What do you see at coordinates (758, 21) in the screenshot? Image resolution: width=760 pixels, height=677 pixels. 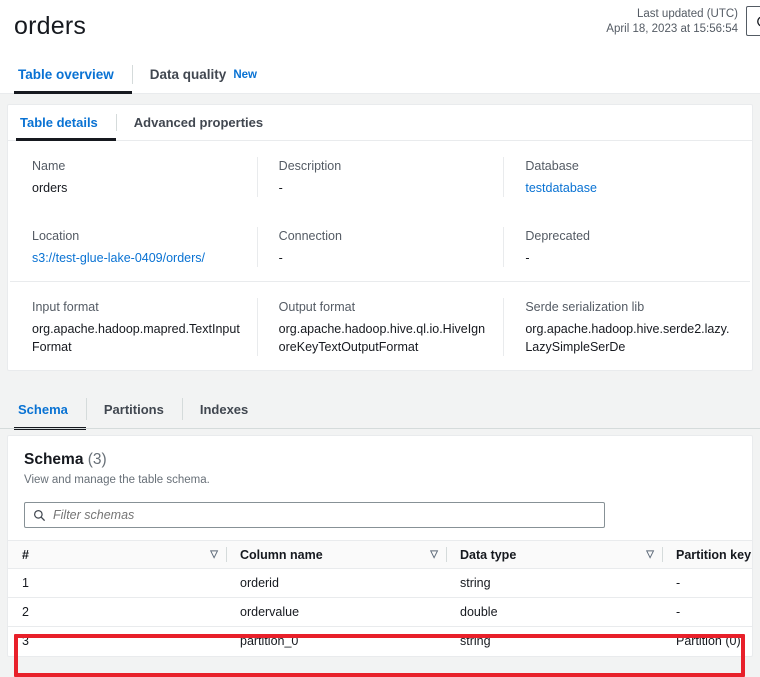 I see `refresh-icon` at bounding box center [758, 21].